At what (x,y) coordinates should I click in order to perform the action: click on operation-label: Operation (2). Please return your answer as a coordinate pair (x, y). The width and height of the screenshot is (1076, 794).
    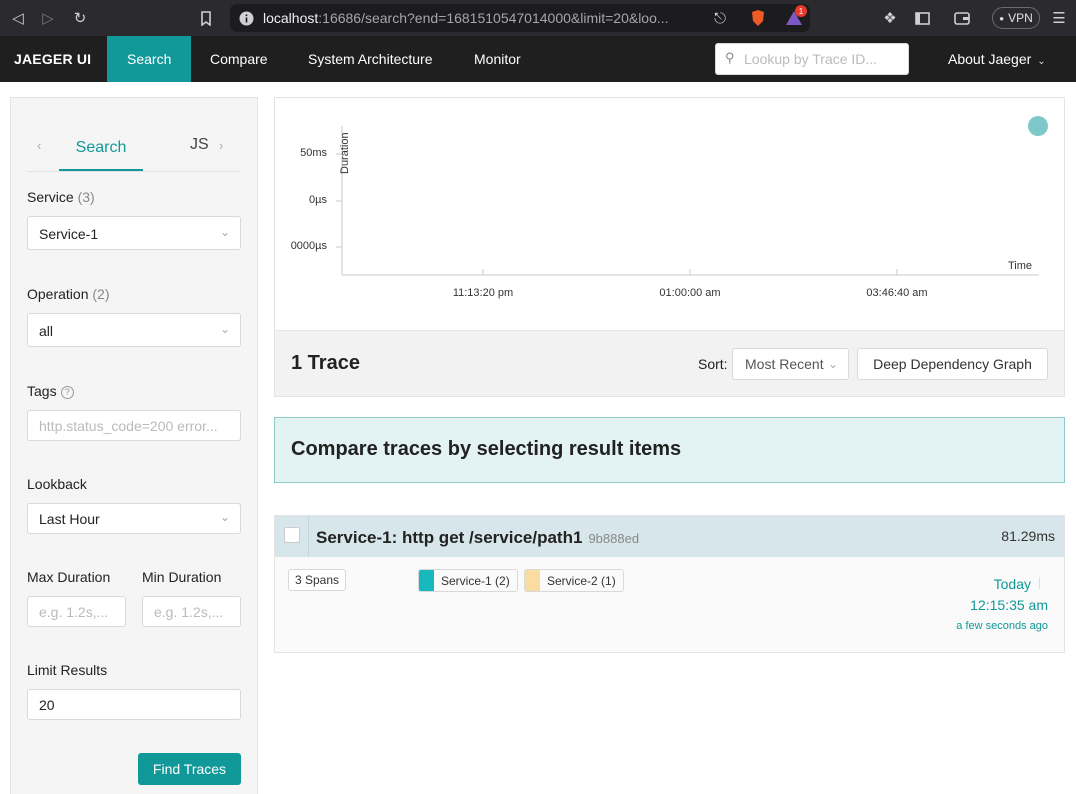
    Looking at the image, I should click on (68, 294).